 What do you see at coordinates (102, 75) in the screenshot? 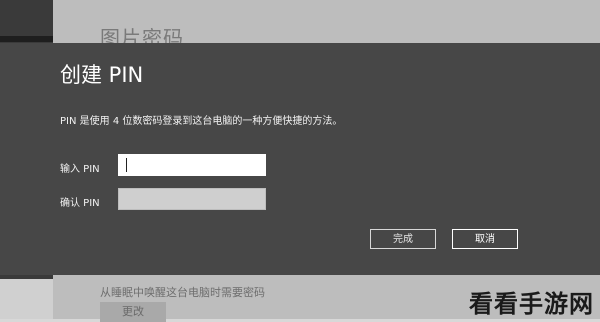
I see `dialog-title: 创建 PIN` at bounding box center [102, 75].